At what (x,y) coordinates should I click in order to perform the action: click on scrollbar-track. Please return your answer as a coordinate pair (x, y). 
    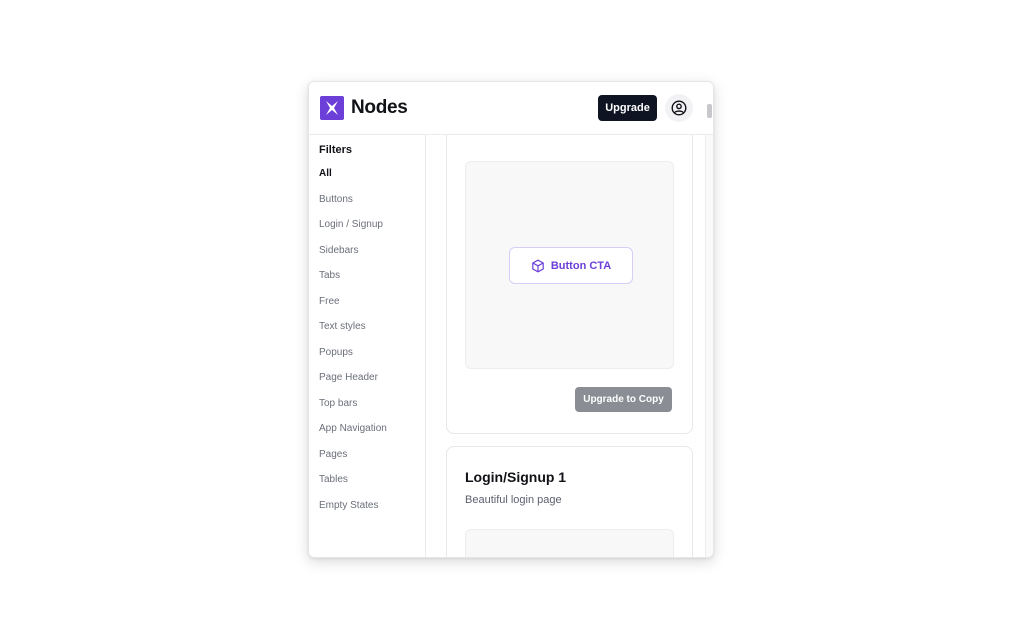
    Looking at the image, I should click on (709, 346).